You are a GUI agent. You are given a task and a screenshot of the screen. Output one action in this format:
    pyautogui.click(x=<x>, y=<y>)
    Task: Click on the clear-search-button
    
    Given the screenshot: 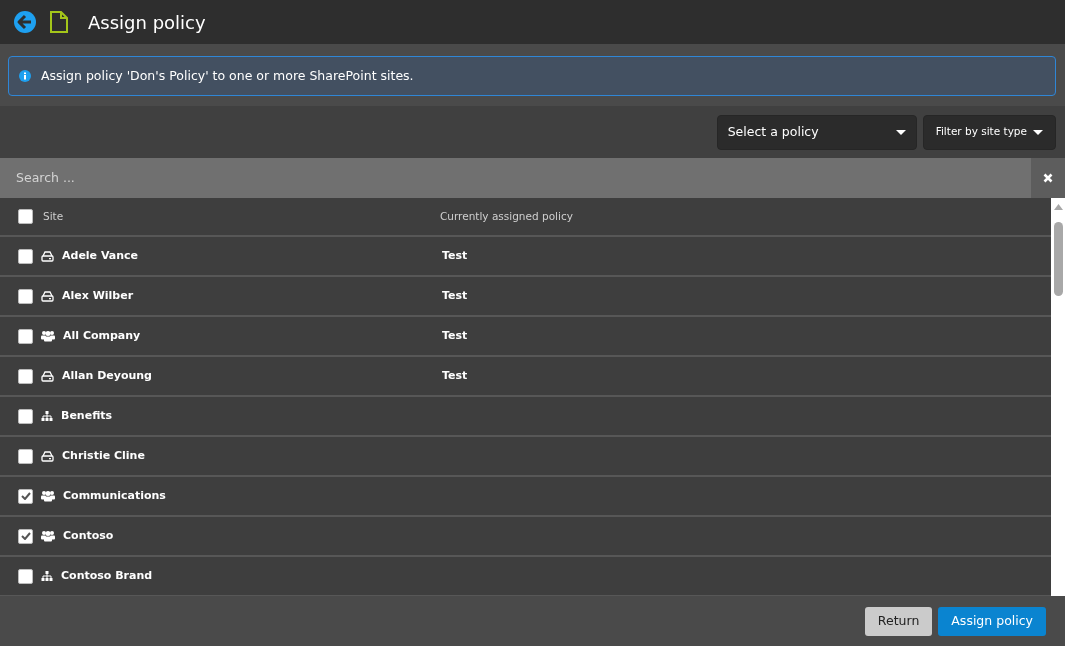 What is the action you would take?
    pyautogui.click(x=1048, y=178)
    